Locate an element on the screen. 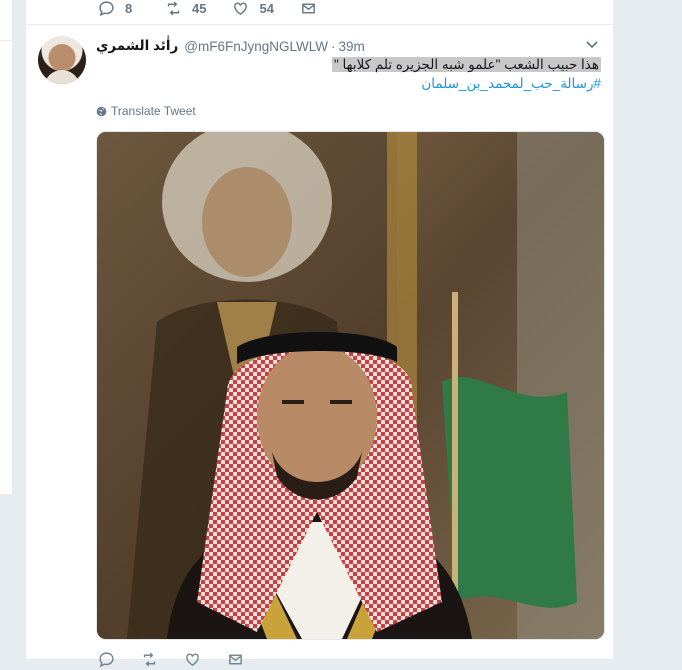 The image size is (682, 670). translate-label: Translate Tweet is located at coordinates (153, 111).